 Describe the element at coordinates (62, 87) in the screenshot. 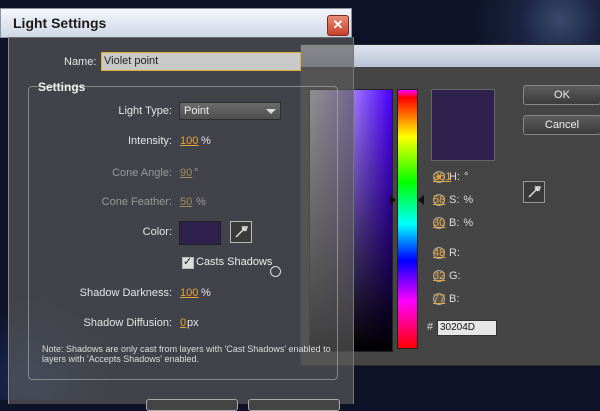

I see `settings-group-label: Settings` at that location.